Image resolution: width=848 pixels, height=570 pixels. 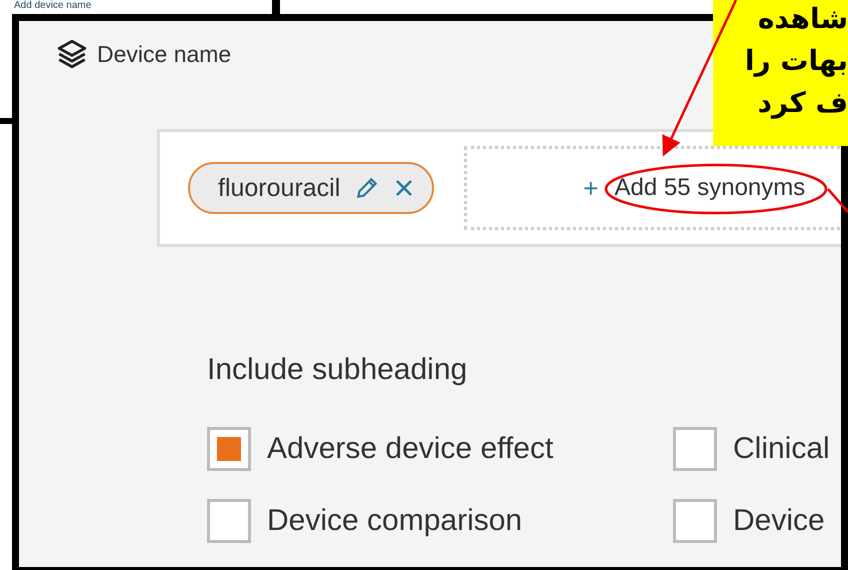 I want to click on checkbox-label: Adverse device effect, so click(x=410, y=449).